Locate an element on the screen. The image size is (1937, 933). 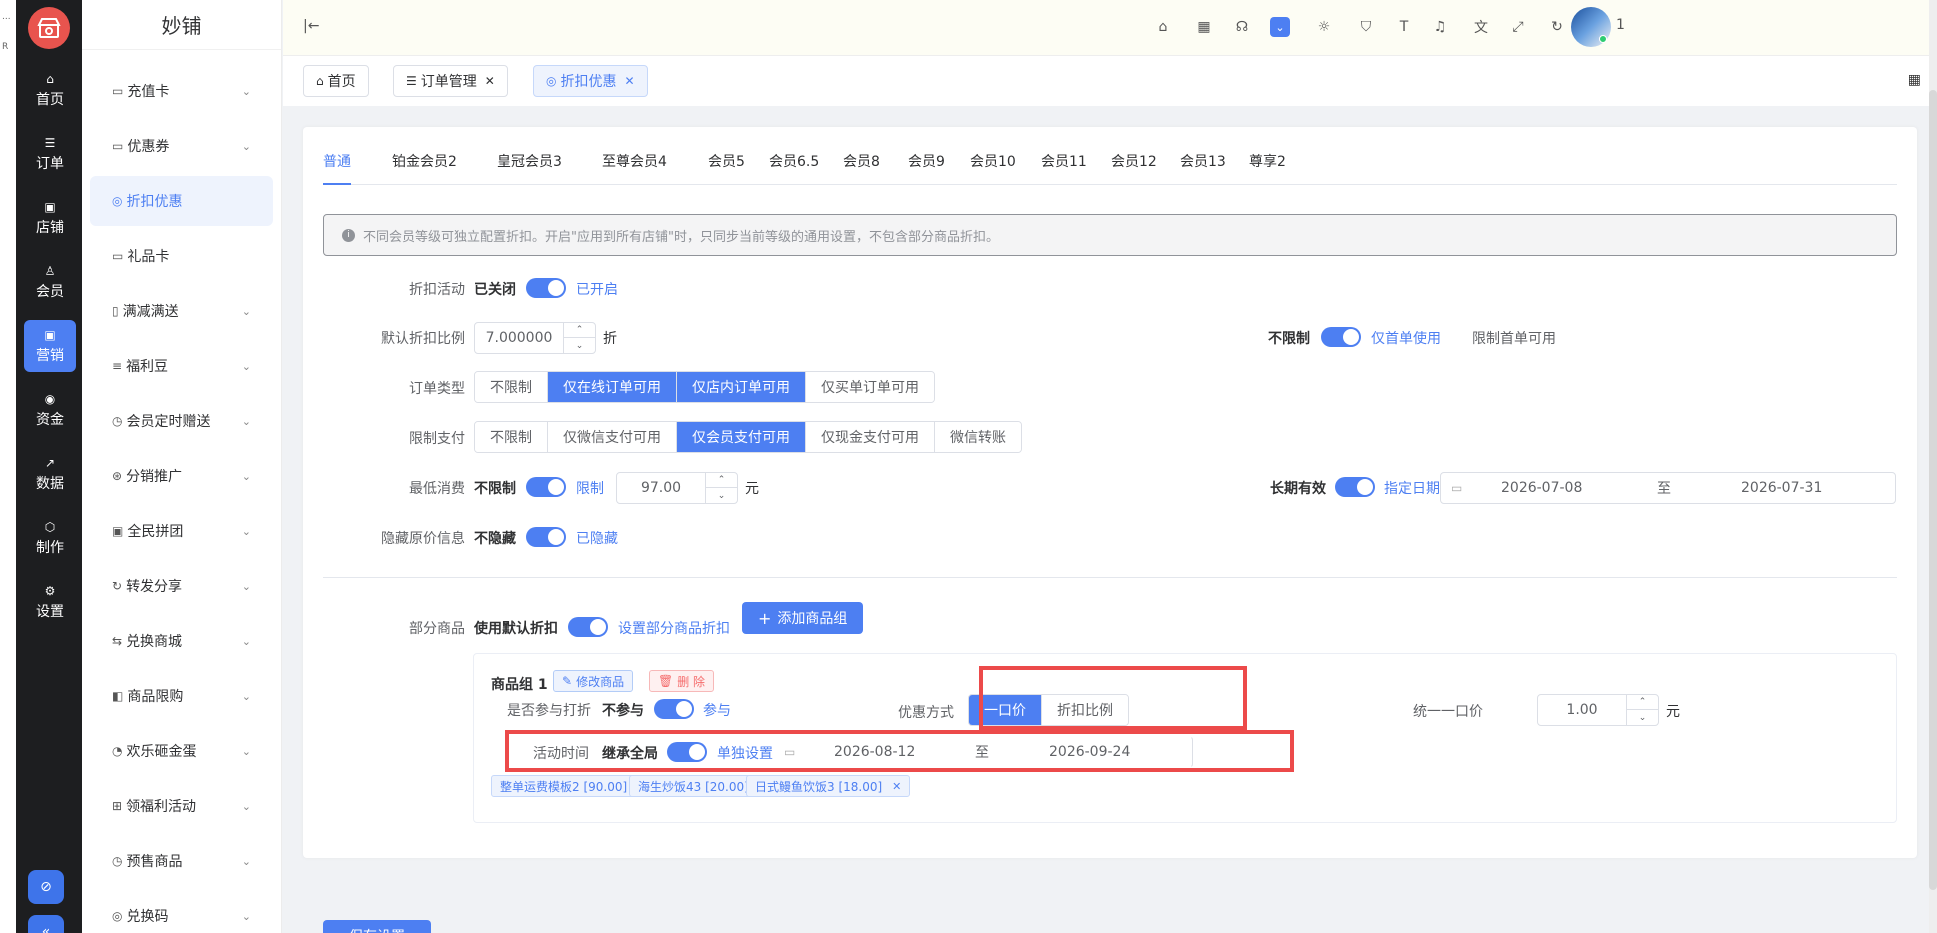
menu-item-icon: ⇆ is located at coordinates (117, 641).